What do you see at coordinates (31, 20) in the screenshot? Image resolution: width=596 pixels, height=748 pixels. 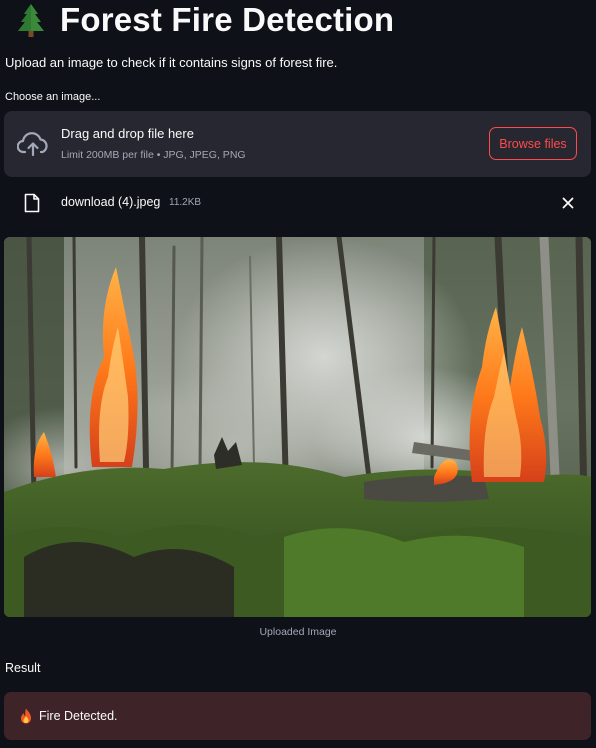 I see `tree-icon` at bounding box center [31, 20].